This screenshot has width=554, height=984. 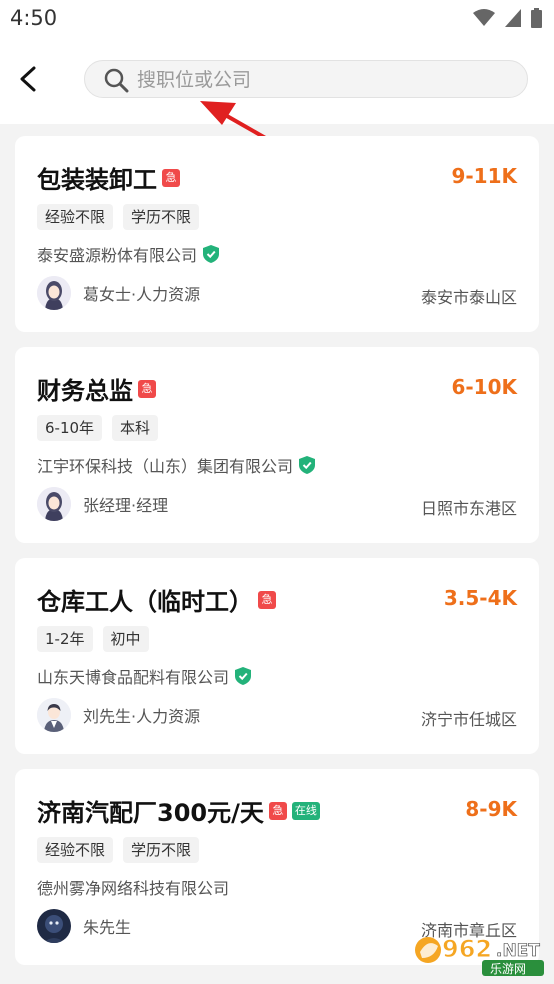 What do you see at coordinates (513, 18) in the screenshot?
I see `signal-icon` at bounding box center [513, 18].